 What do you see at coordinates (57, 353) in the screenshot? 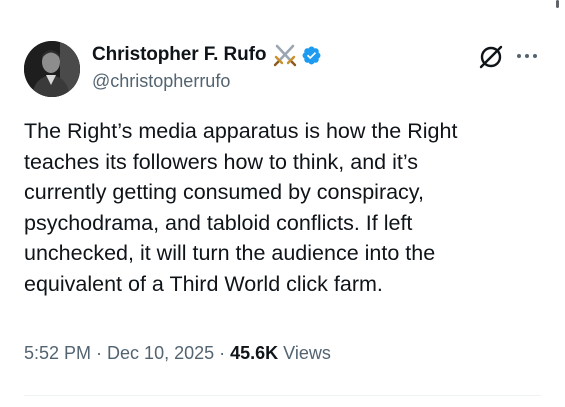
I see `tweet-time: 5:52 PM` at bounding box center [57, 353].